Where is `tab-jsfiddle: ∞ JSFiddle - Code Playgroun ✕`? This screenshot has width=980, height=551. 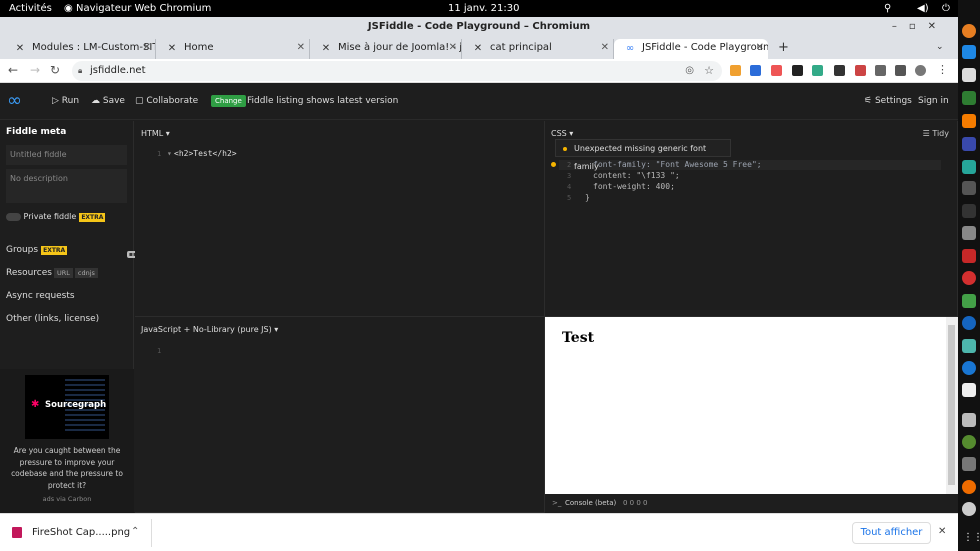 tab-jsfiddle: ∞ JSFiddle - Code Playgroun ✕ is located at coordinates (691, 49).